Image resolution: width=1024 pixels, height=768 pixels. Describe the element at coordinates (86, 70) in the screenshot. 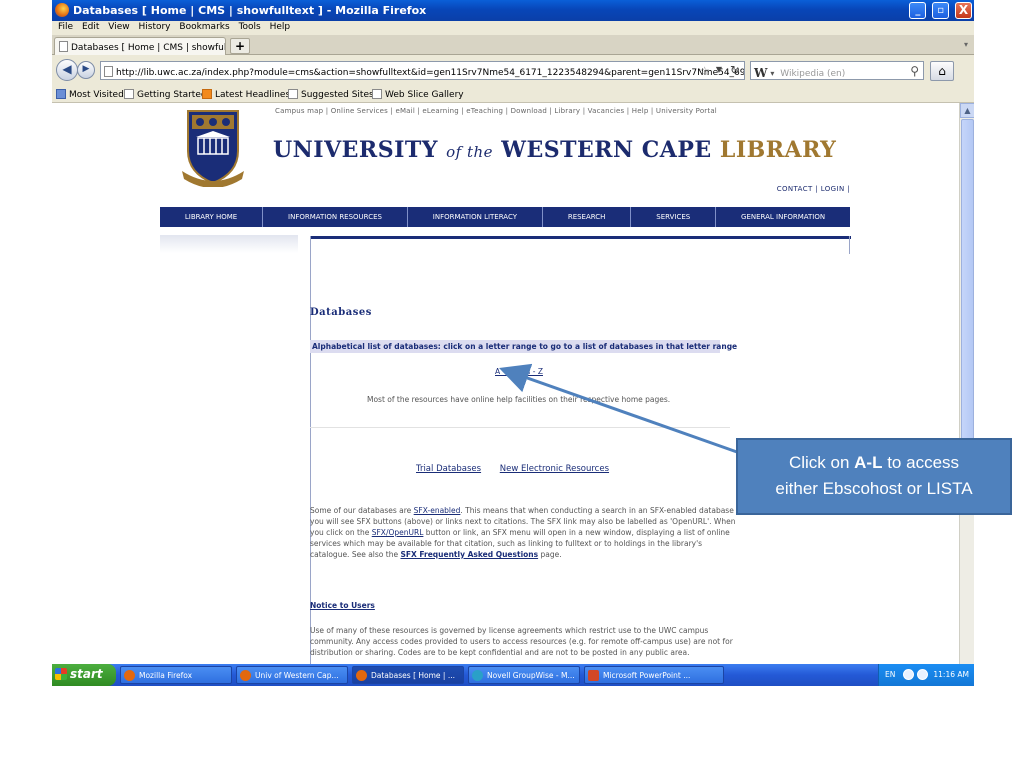

I see `forward-button: ▶` at that location.